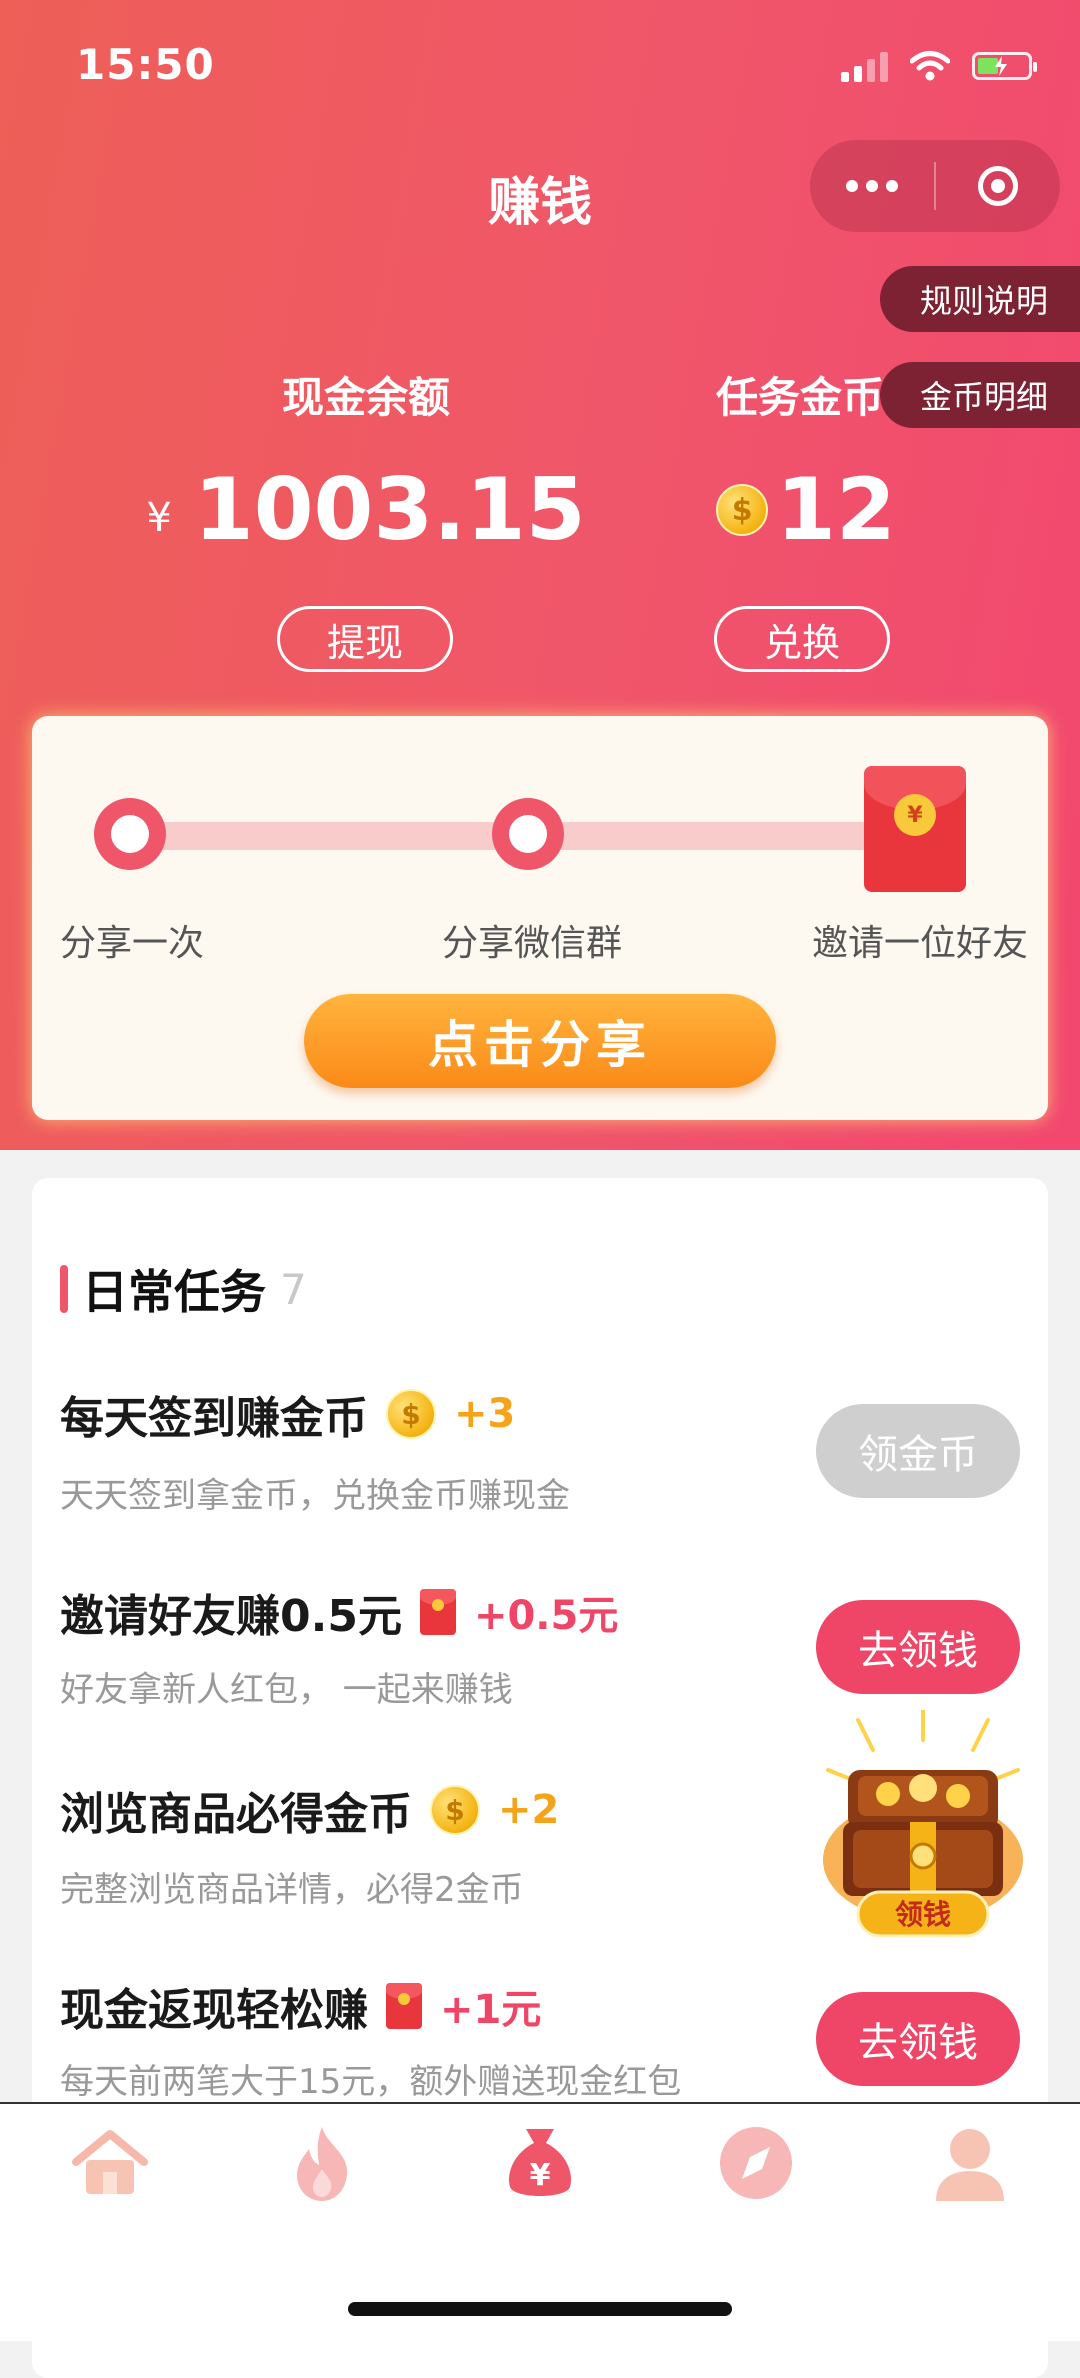 The height and width of the screenshot is (2378, 1080). What do you see at coordinates (920, 943) in the screenshot?
I see `step-label-3: 邀请一位好友` at bounding box center [920, 943].